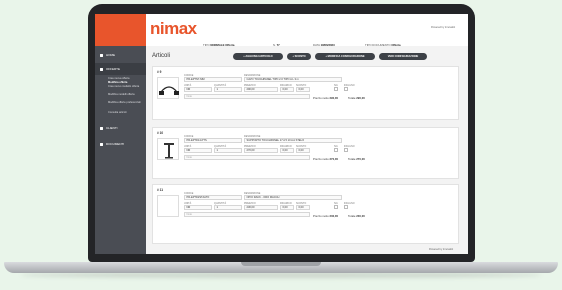 This screenshot has width=562, height=290. Describe the element at coordinates (101, 69) in the screenshot. I see `offer-icon` at that location.